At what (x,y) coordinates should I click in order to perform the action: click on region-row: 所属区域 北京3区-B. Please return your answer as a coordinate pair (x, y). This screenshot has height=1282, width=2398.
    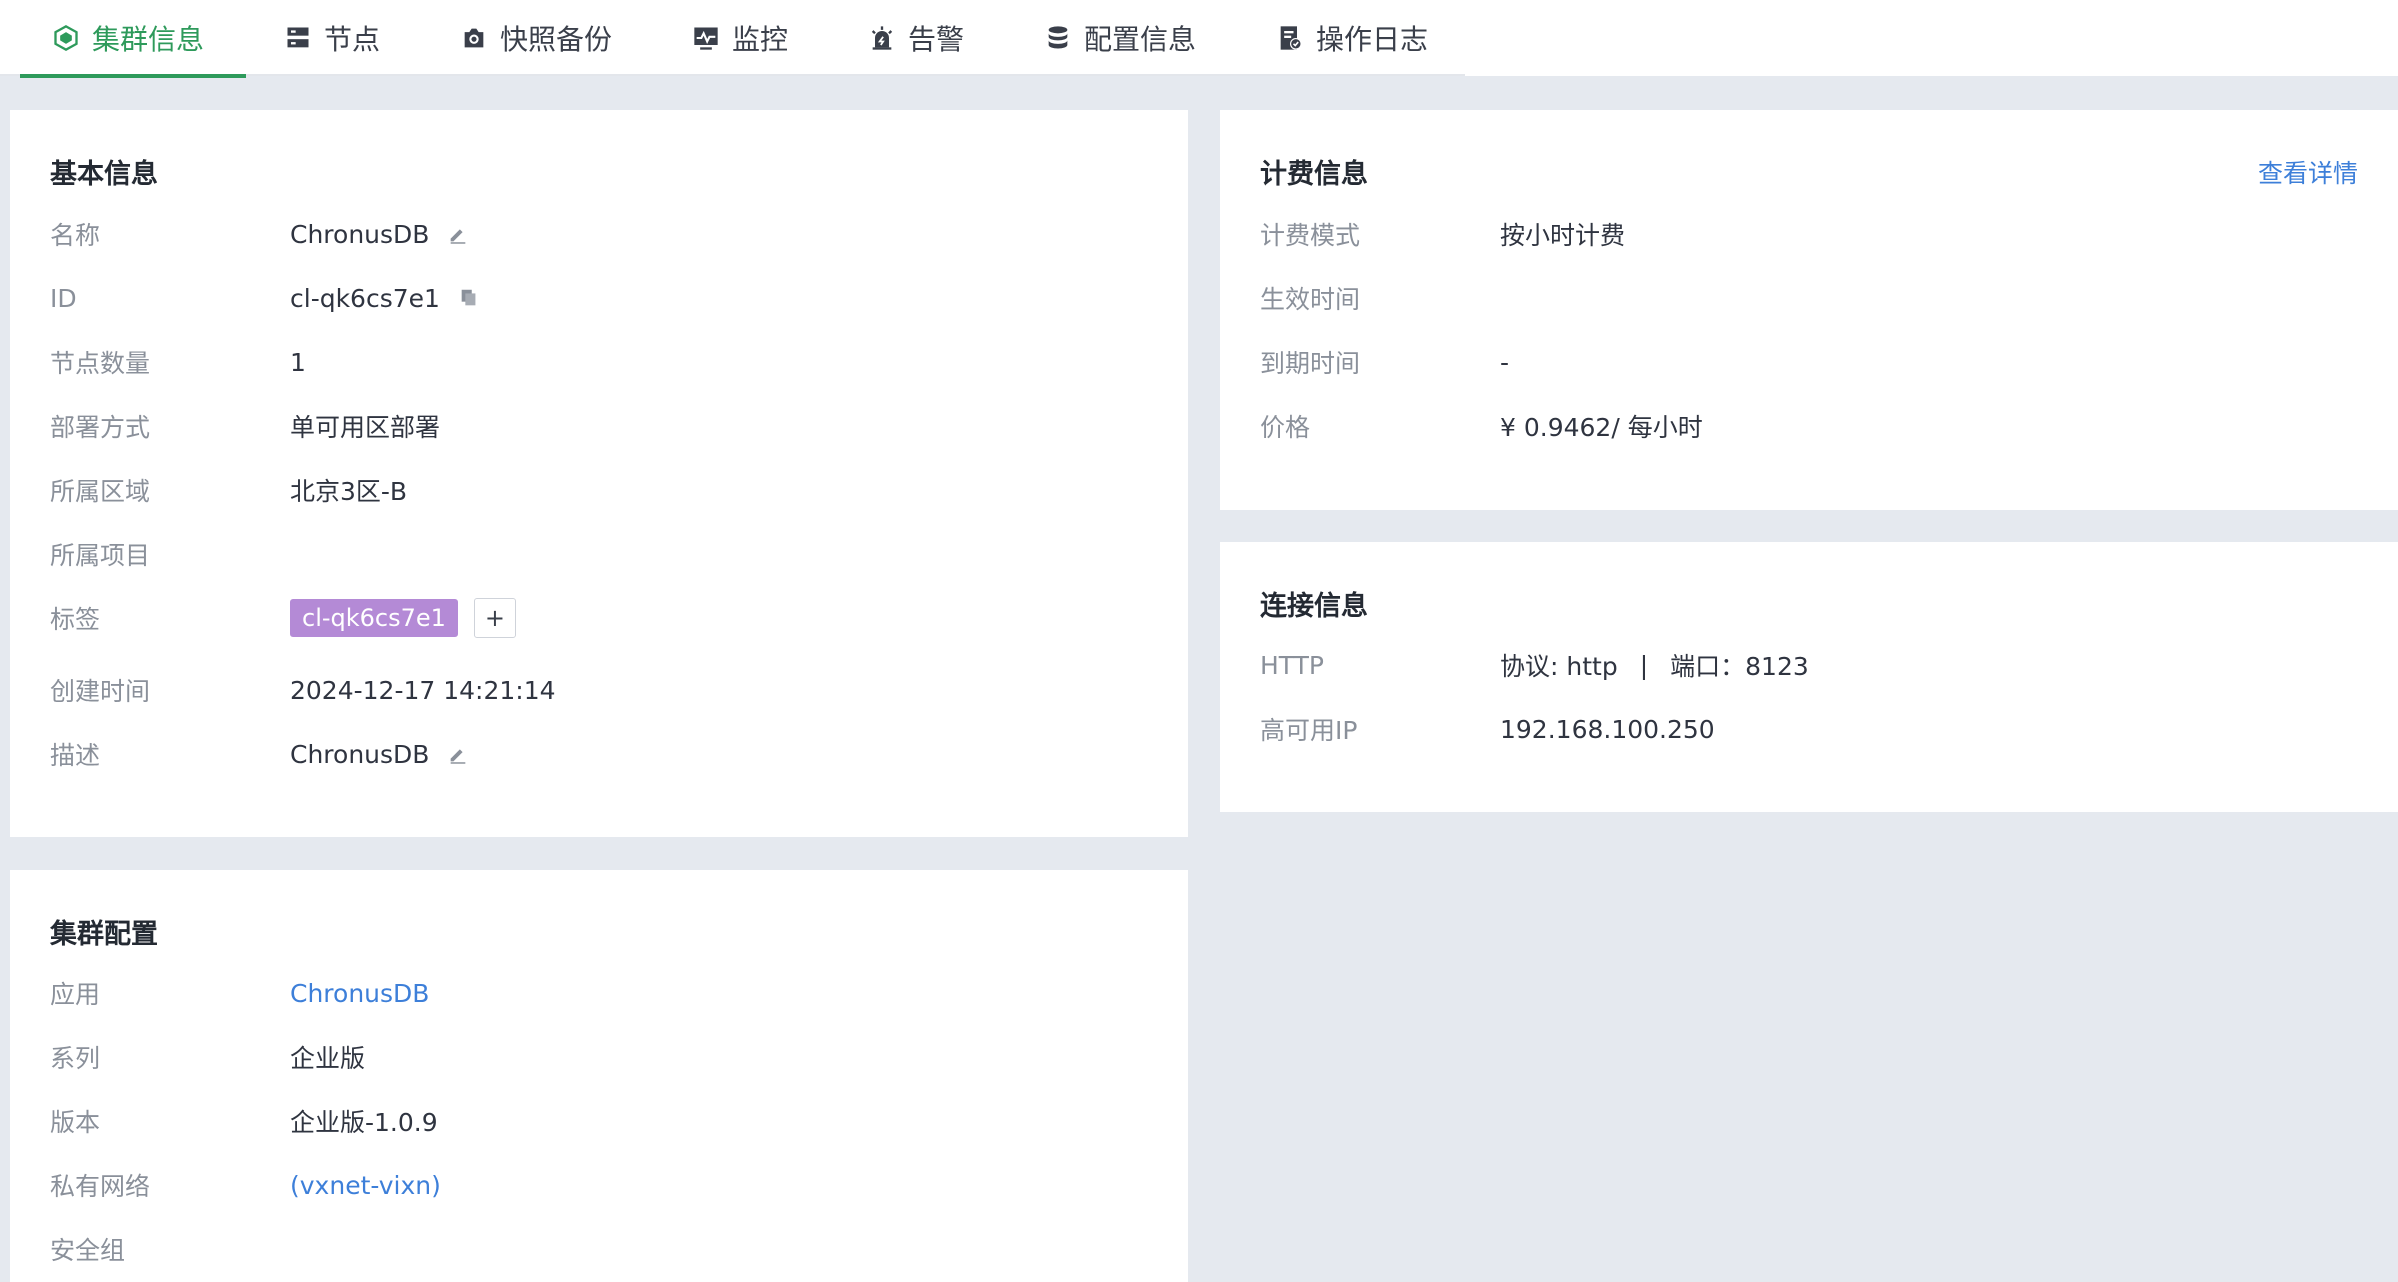
    Looking at the image, I should click on (599, 490).